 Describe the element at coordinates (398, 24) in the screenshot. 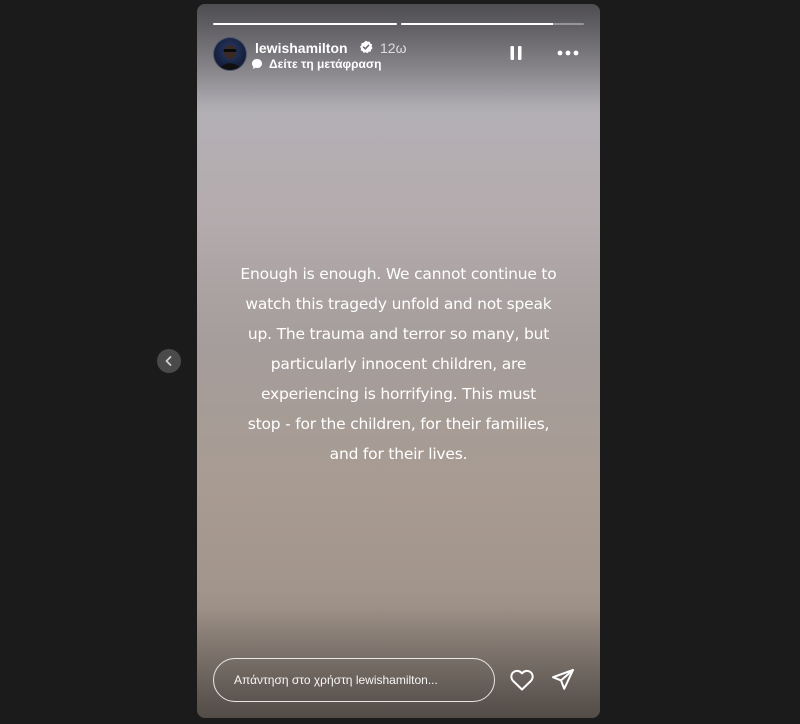

I see `progress-bar` at that location.